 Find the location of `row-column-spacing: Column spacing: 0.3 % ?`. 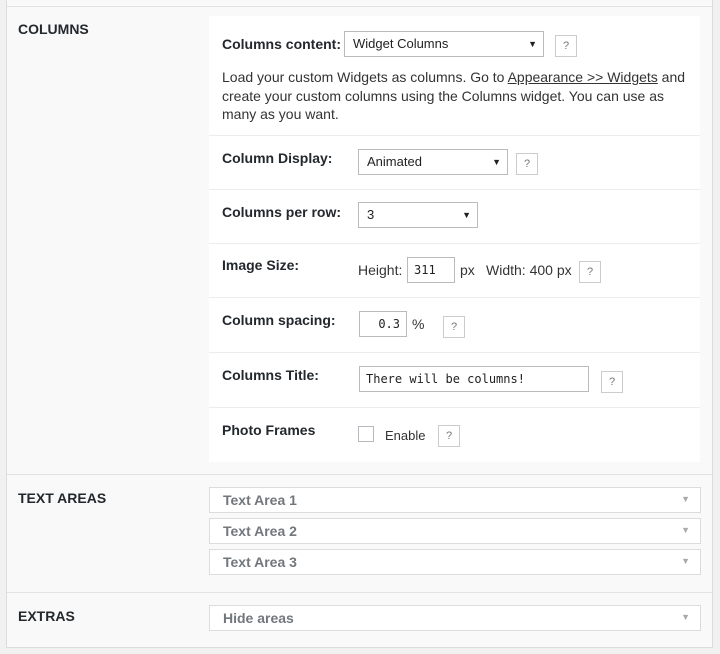

row-column-spacing: Column spacing: 0.3 % ? is located at coordinates (454, 325).